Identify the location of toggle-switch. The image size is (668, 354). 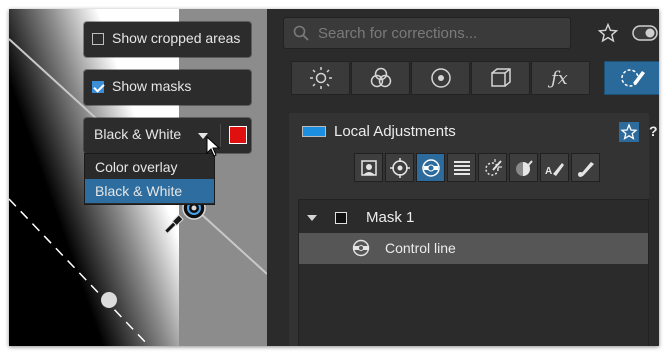
(645, 33).